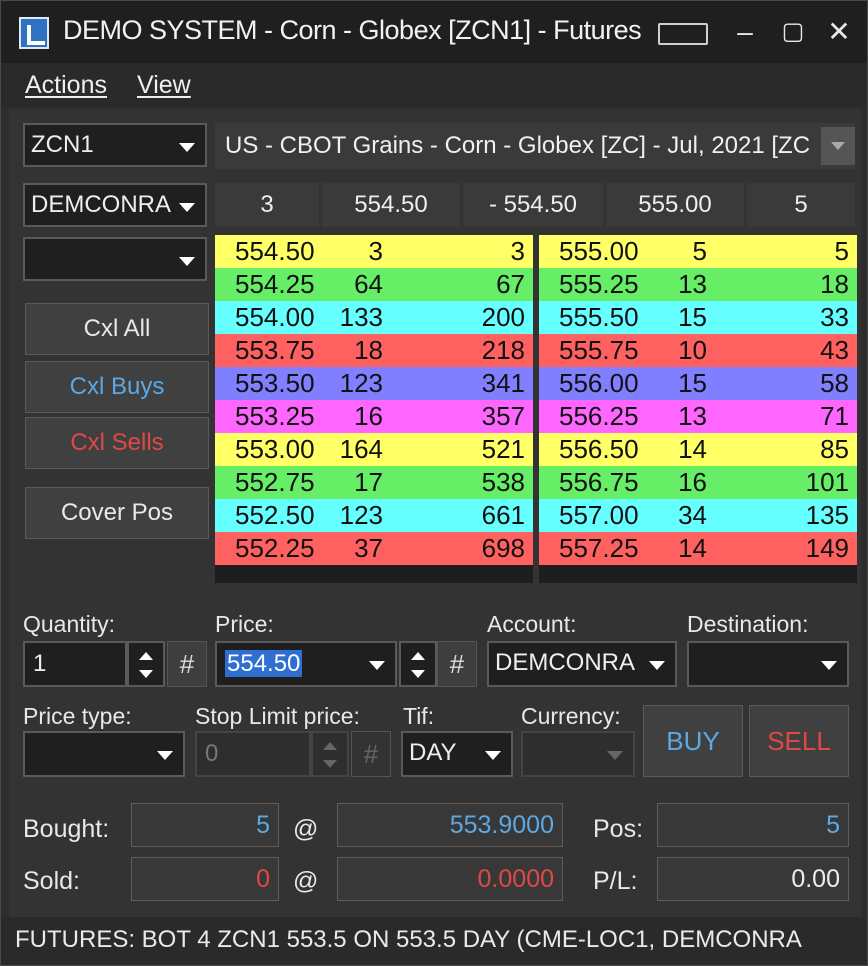 The width and height of the screenshot is (868, 966). What do you see at coordinates (599, 548) in the screenshot?
I see `ask-price: 557.25` at bounding box center [599, 548].